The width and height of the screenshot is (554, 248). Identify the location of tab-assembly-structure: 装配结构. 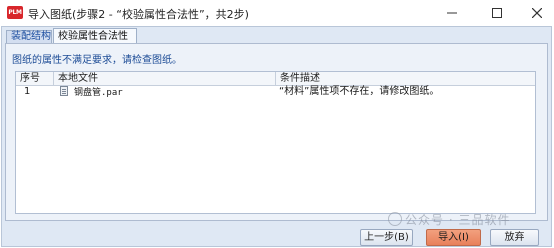
(29, 36).